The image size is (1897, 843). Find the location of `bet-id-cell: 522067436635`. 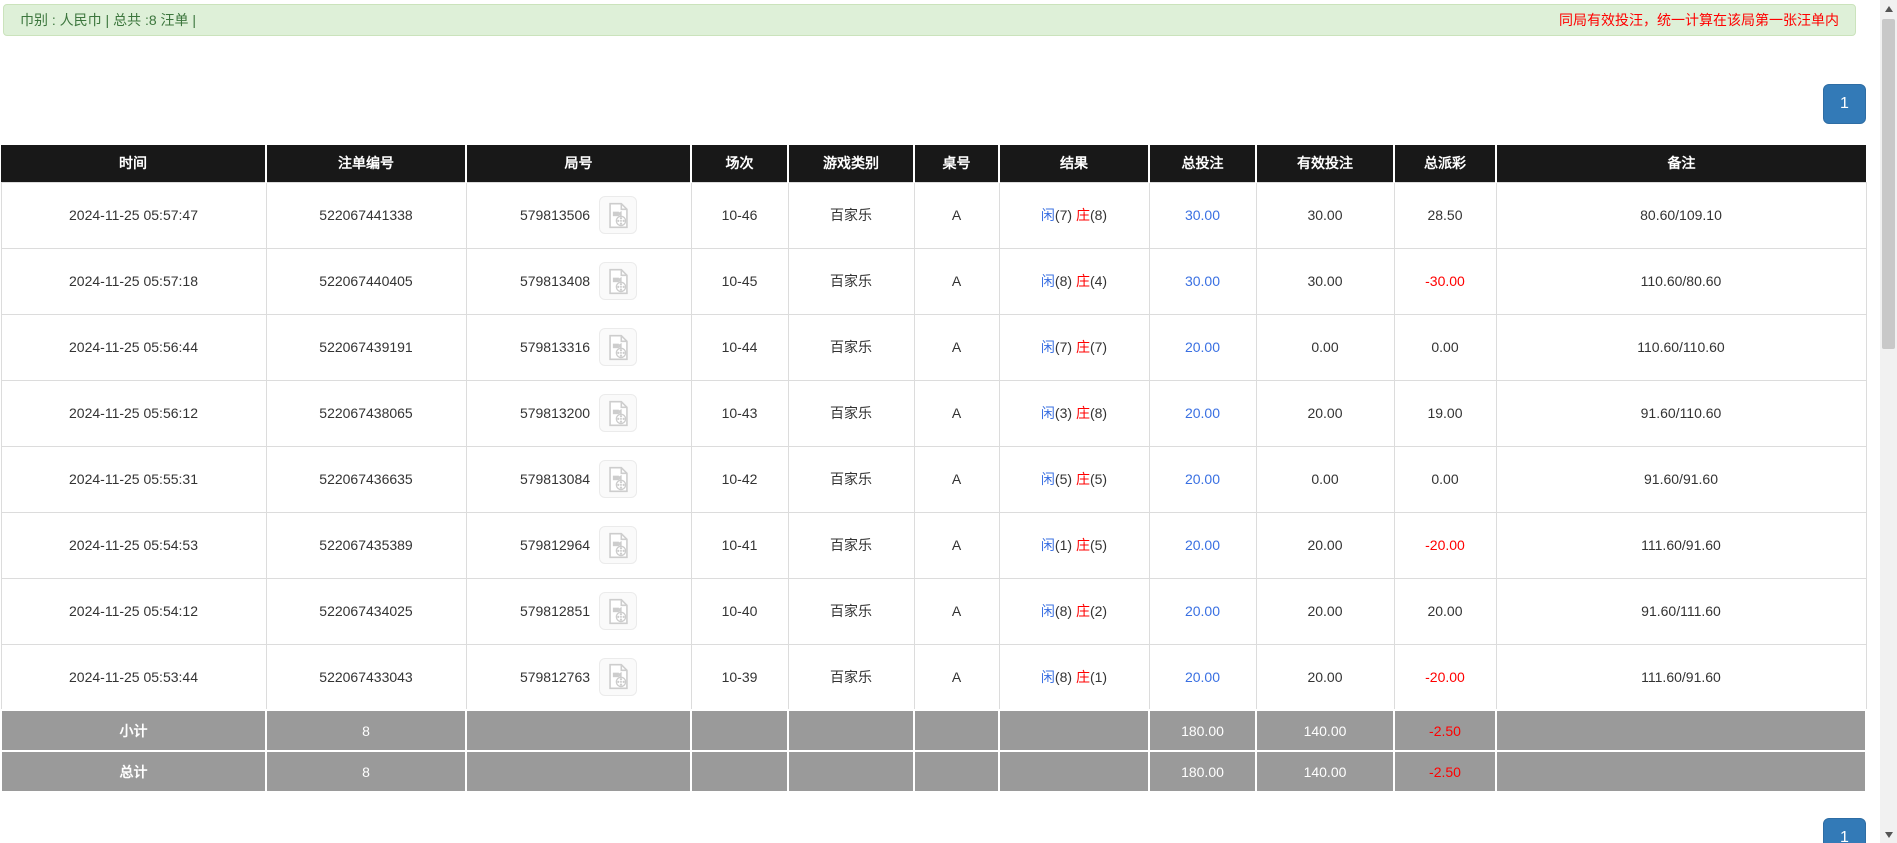

bet-id-cell: 522067436635 is located at coordinates (366, 479).